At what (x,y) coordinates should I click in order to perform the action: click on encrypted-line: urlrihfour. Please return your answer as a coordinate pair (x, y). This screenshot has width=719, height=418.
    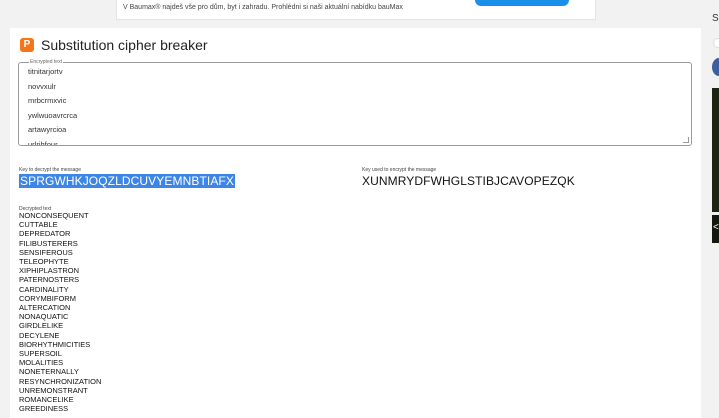
    Looking at the image, I should click on (359, 142).